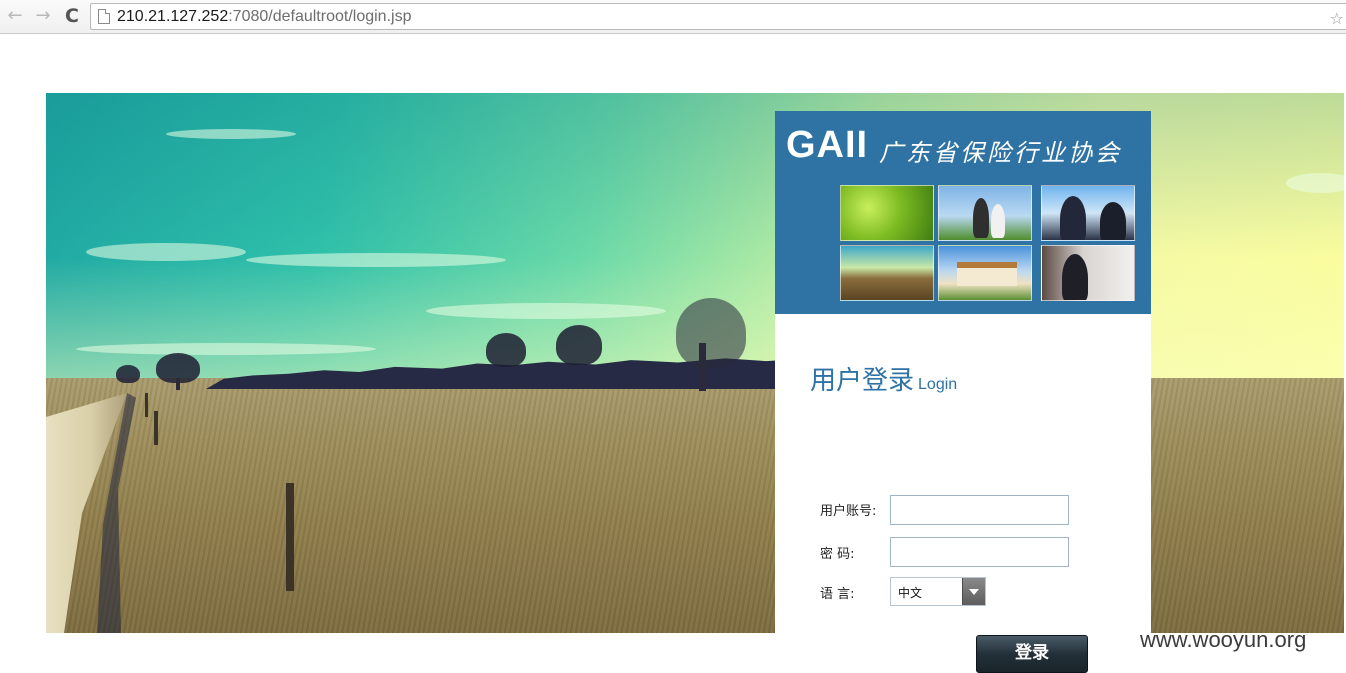  What do you see at coordinates (910, 593) in the screenshot?
I see `language-selected-value: 中文` at bounding box center [910, 593].